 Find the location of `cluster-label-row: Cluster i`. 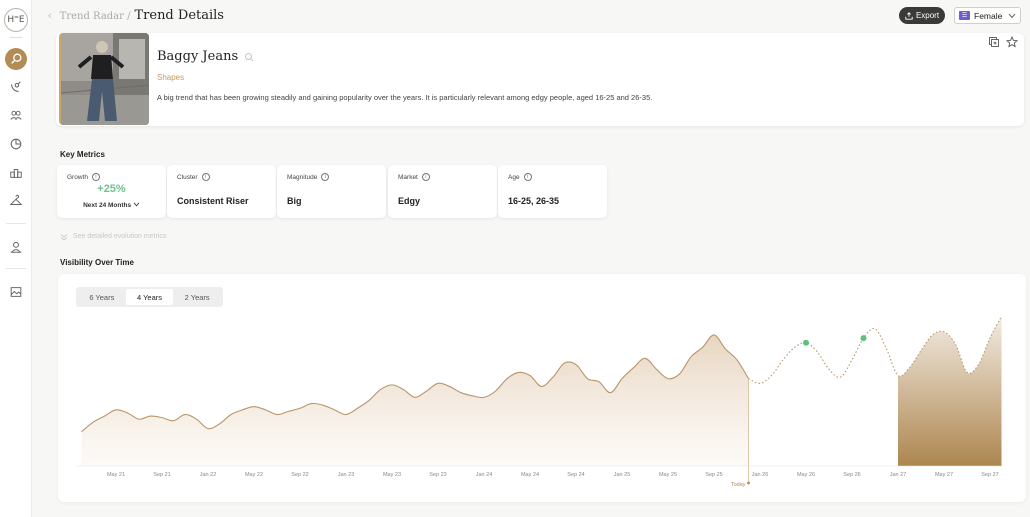

cluster-label-row: Cluster i is located at coordinates (193, 177).